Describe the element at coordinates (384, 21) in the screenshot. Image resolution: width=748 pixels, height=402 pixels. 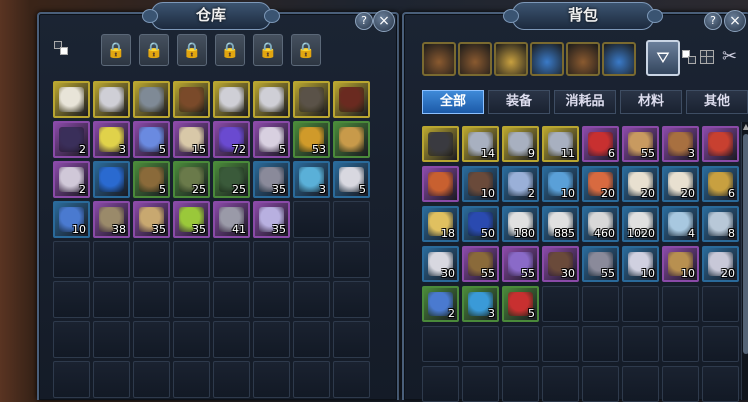
I see `warehouse-close-button: ×` at that location.